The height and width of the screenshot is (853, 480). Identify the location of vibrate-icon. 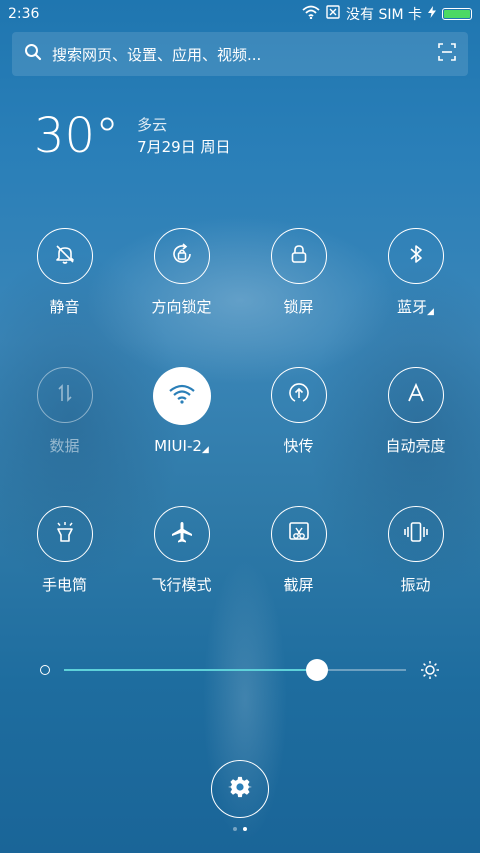
(416, 534).